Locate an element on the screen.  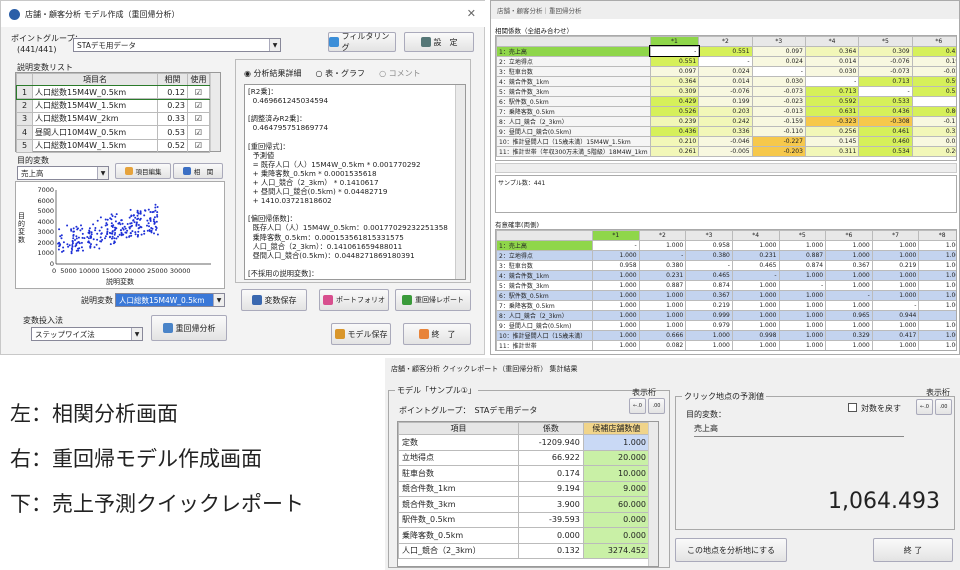
radio-comment: ○ コメント is located at coordinates (400, 73).